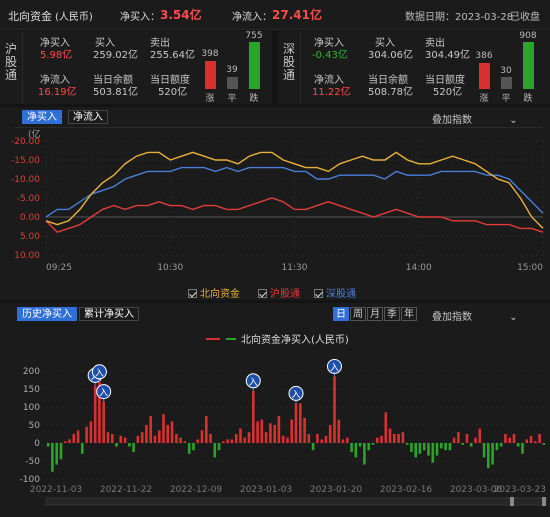 The image size is (550, 517). I want to click on y-tick-label: -5.00, so click(29, 199).